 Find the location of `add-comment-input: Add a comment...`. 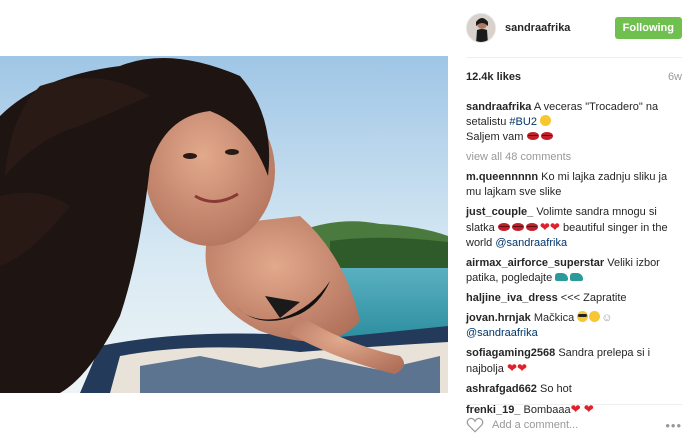

add-comment-input: Add a comment... is located at coordinates (578, 425).